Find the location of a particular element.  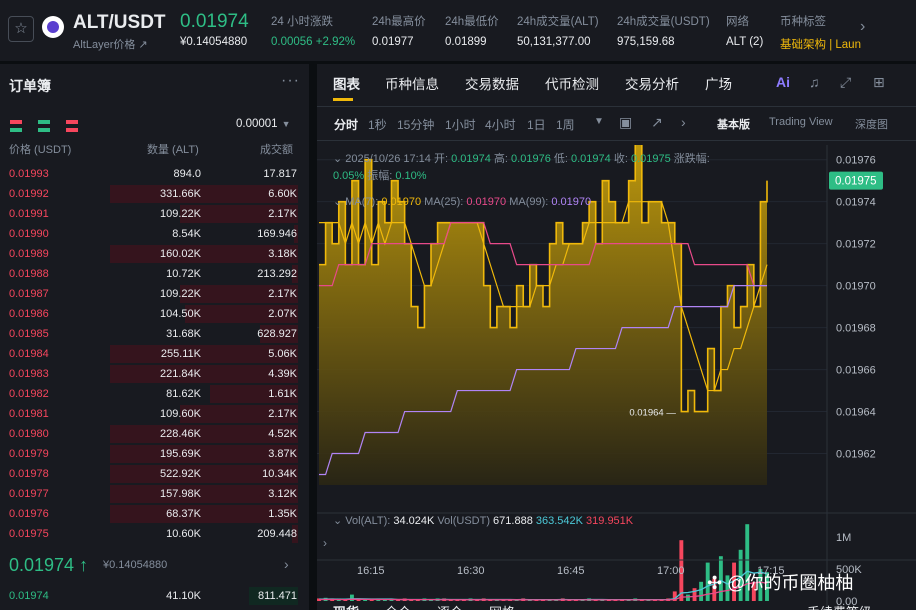

row-price: 0.01983 is located at coordinates (29, 374).